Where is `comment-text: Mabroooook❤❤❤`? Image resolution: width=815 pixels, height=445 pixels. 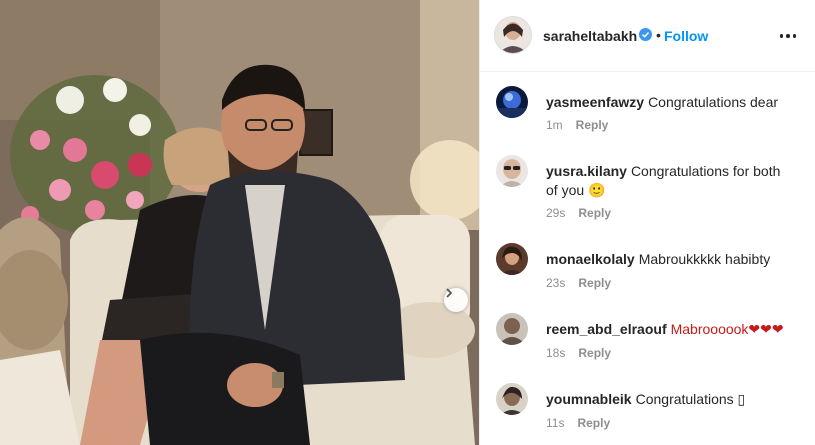 comment-text: Mabroooook❤❤❤ is located at coordinates (727, 329).